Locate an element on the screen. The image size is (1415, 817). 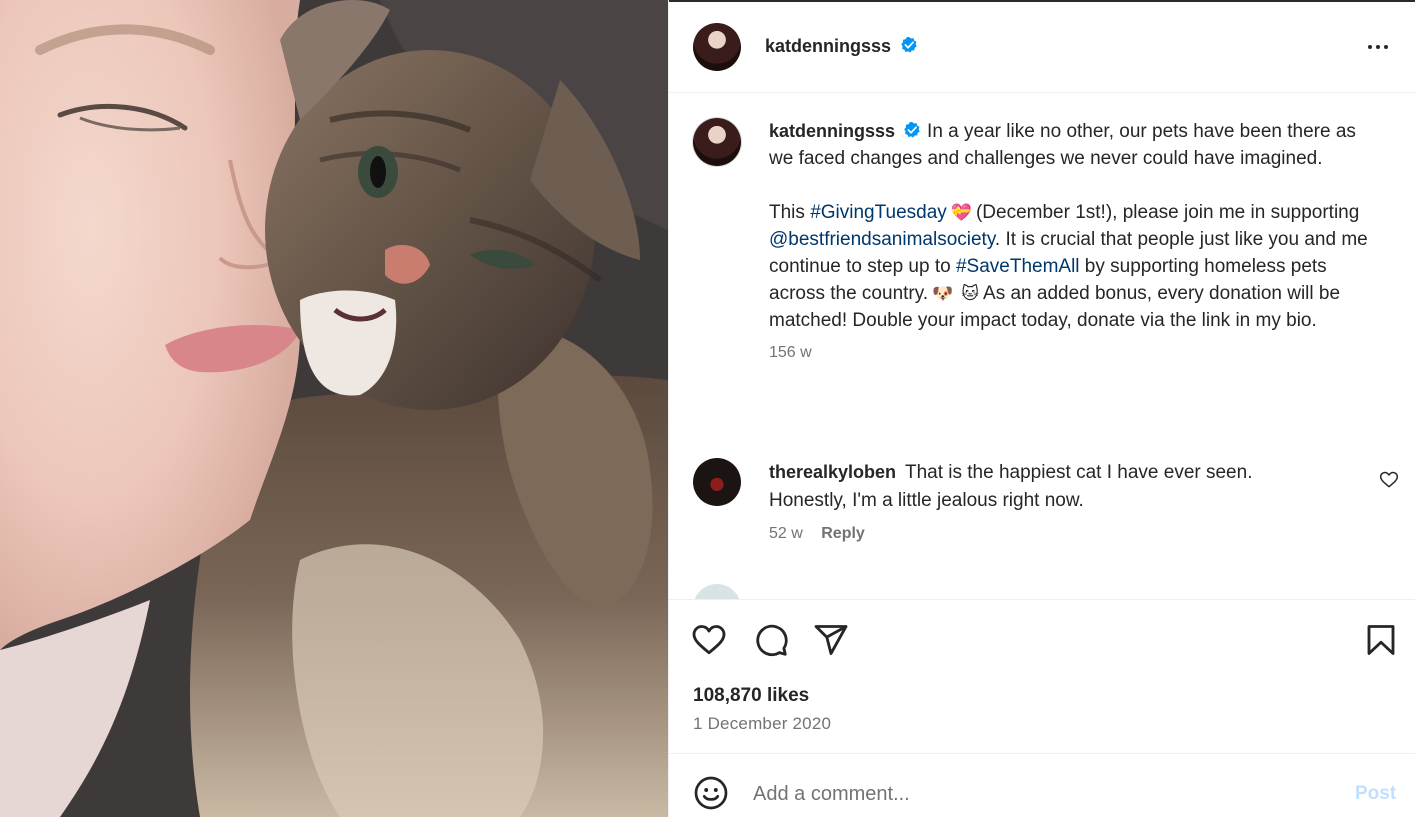
caption-author-avatar is located at coordinates (717, 142).